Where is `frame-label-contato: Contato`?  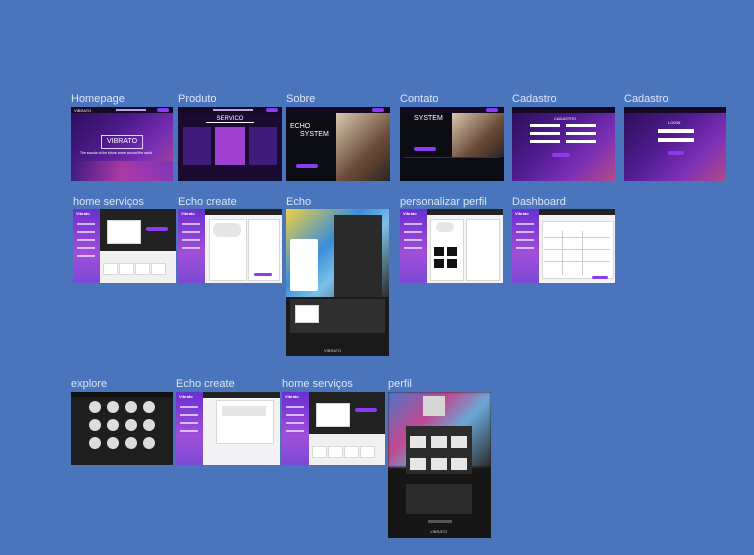 frame-label-contato: Contato is located at coordinates (419, 99).